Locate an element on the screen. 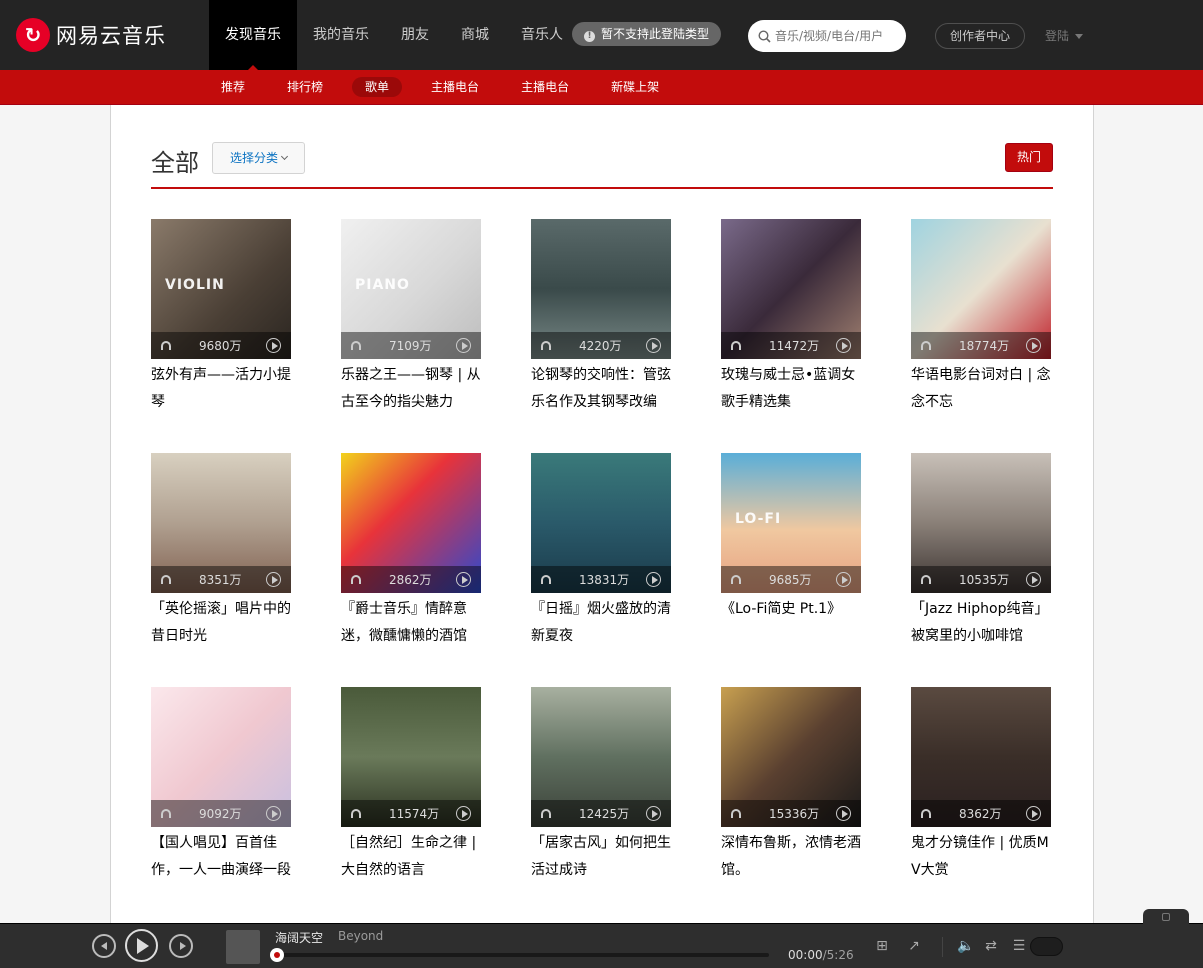 This screenshot has width=1203, height=968. playlist-cover: 10535万 is located at coordinates (981, 523).